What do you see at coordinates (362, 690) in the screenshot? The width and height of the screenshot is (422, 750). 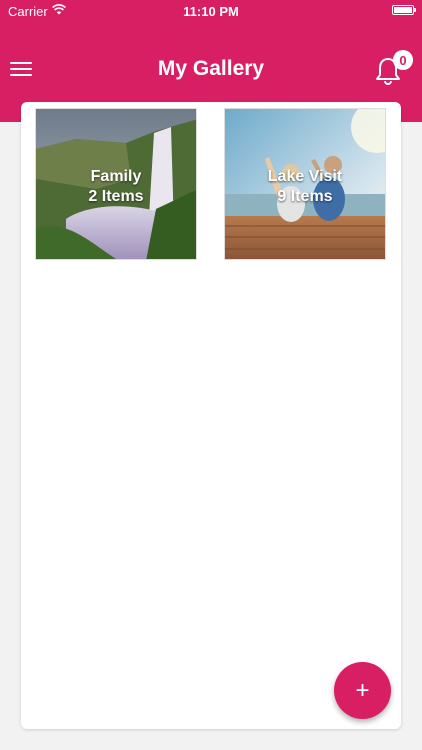 I see `add-album-button: +` at bounding box center [362, 690].